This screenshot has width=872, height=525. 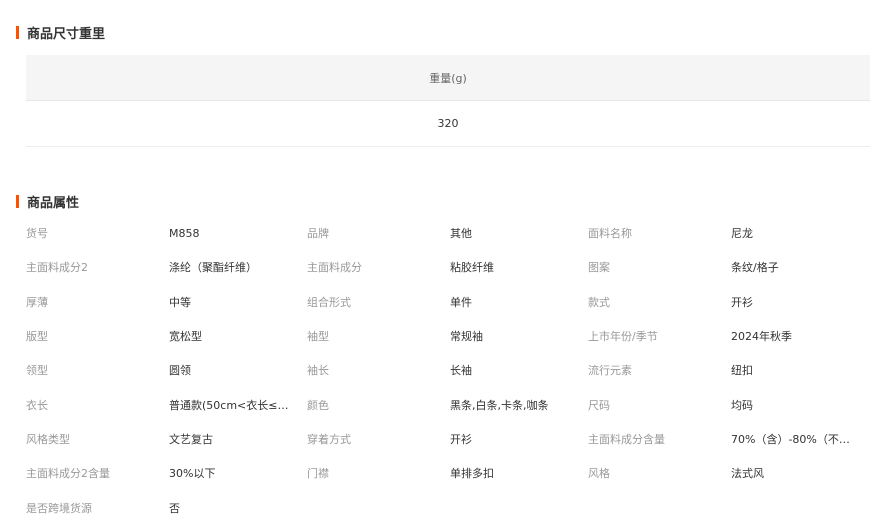 What do you see at coordinates (329, 439) in the screenshot?
I see `attribute-label: 穿着方式` at bounding box center [329, 439].